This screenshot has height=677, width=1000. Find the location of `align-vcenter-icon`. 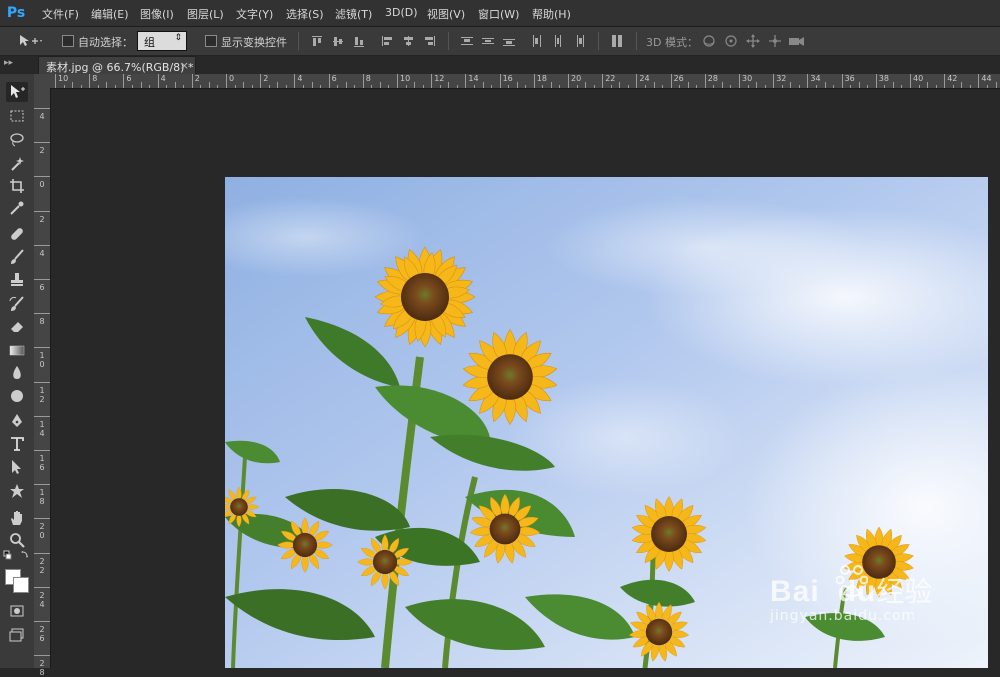

align-vcenter-icon is located at coordinates (338, 41).